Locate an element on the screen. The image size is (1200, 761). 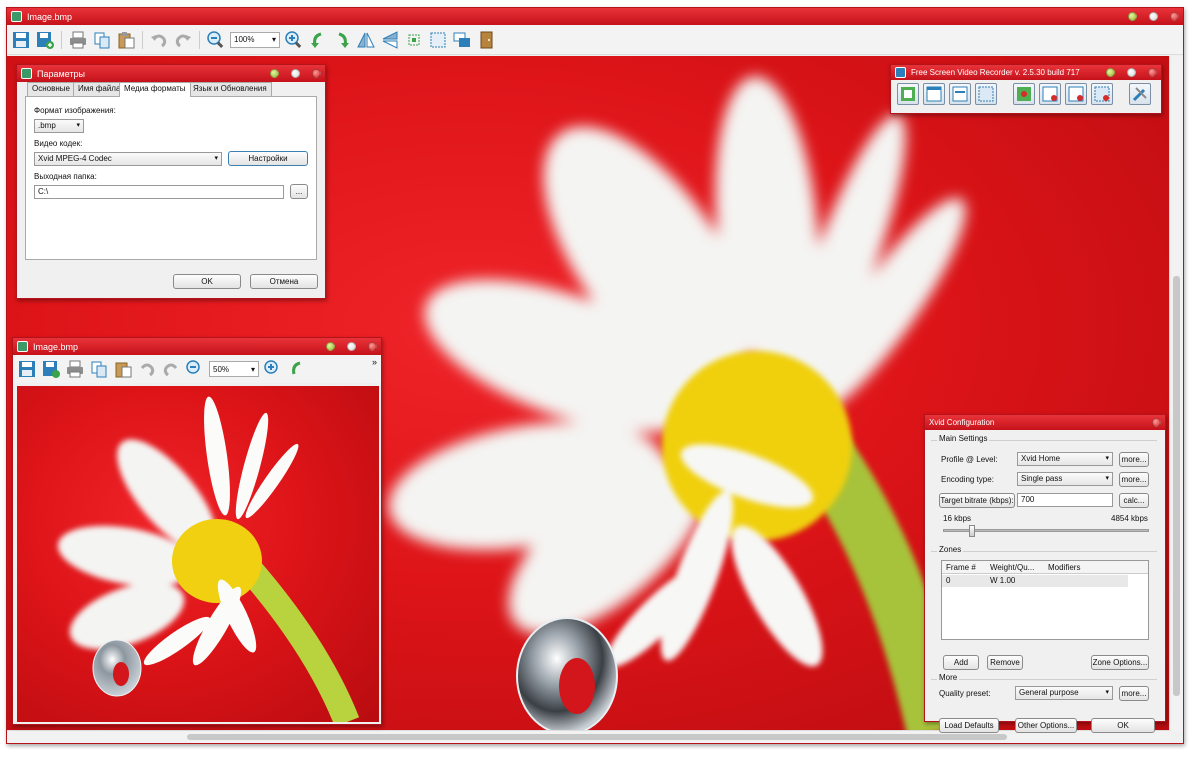
daisy-photo is located at coordinates (208, 559).